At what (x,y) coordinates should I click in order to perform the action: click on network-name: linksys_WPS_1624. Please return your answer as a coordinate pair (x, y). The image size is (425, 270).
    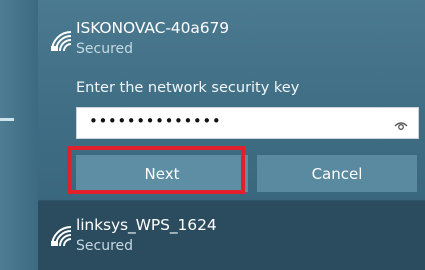
    Looking at the image, I should click on (146, 225).